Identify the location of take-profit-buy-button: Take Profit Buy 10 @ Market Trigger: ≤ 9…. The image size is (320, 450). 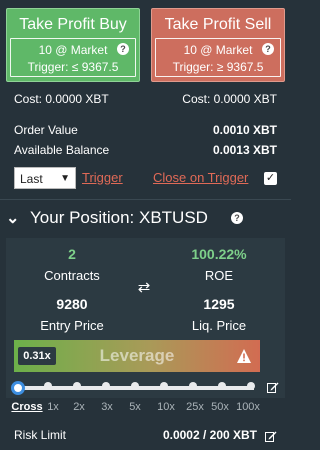
(73, 45).